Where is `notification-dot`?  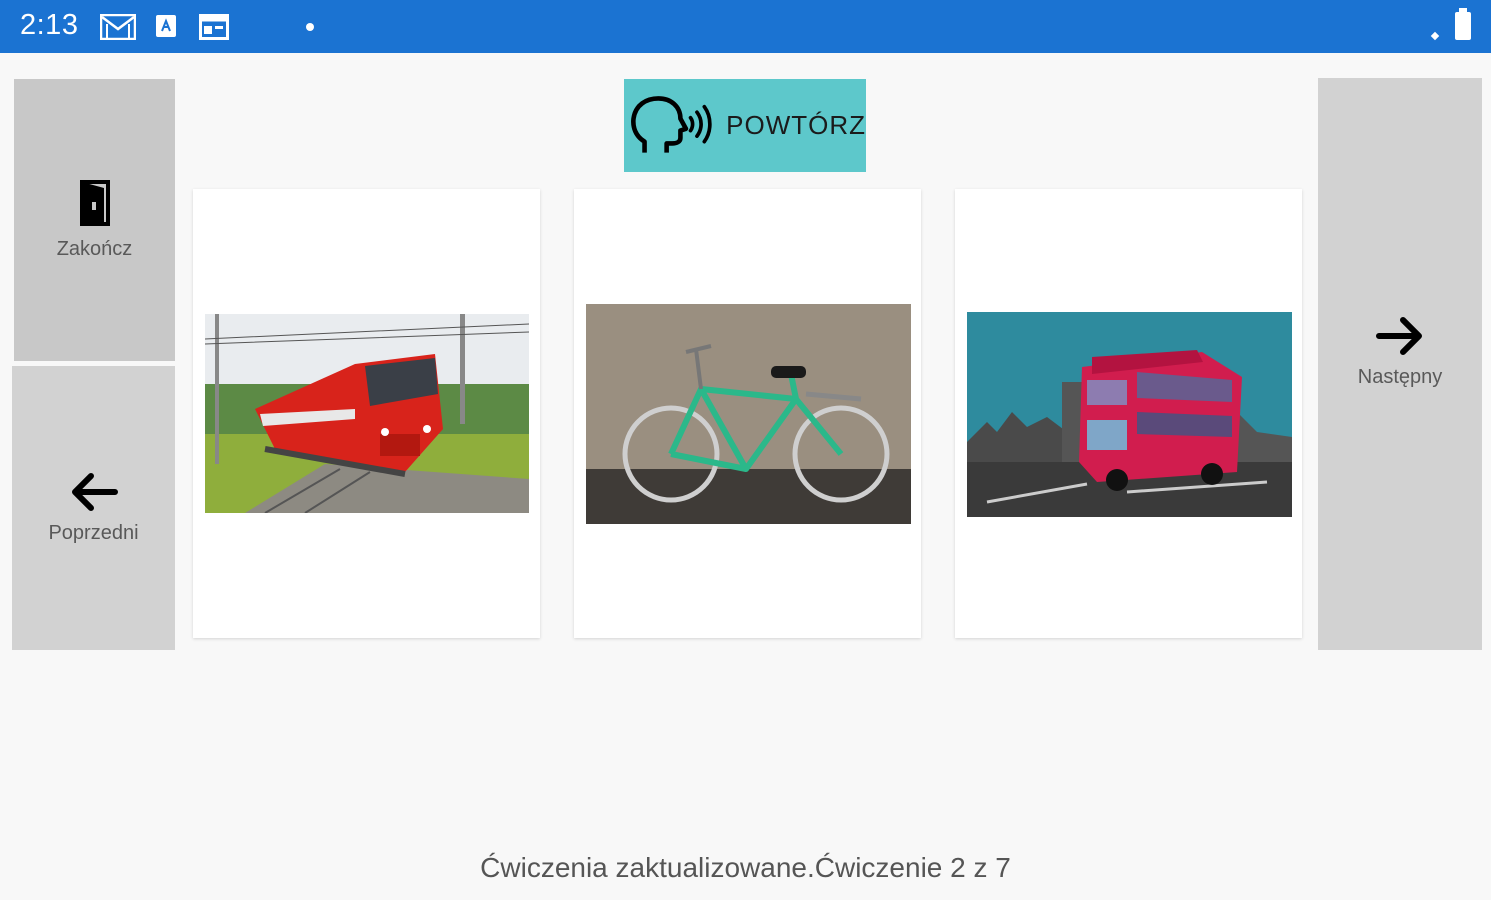 notification-dot is located at coordinates (310, 27).